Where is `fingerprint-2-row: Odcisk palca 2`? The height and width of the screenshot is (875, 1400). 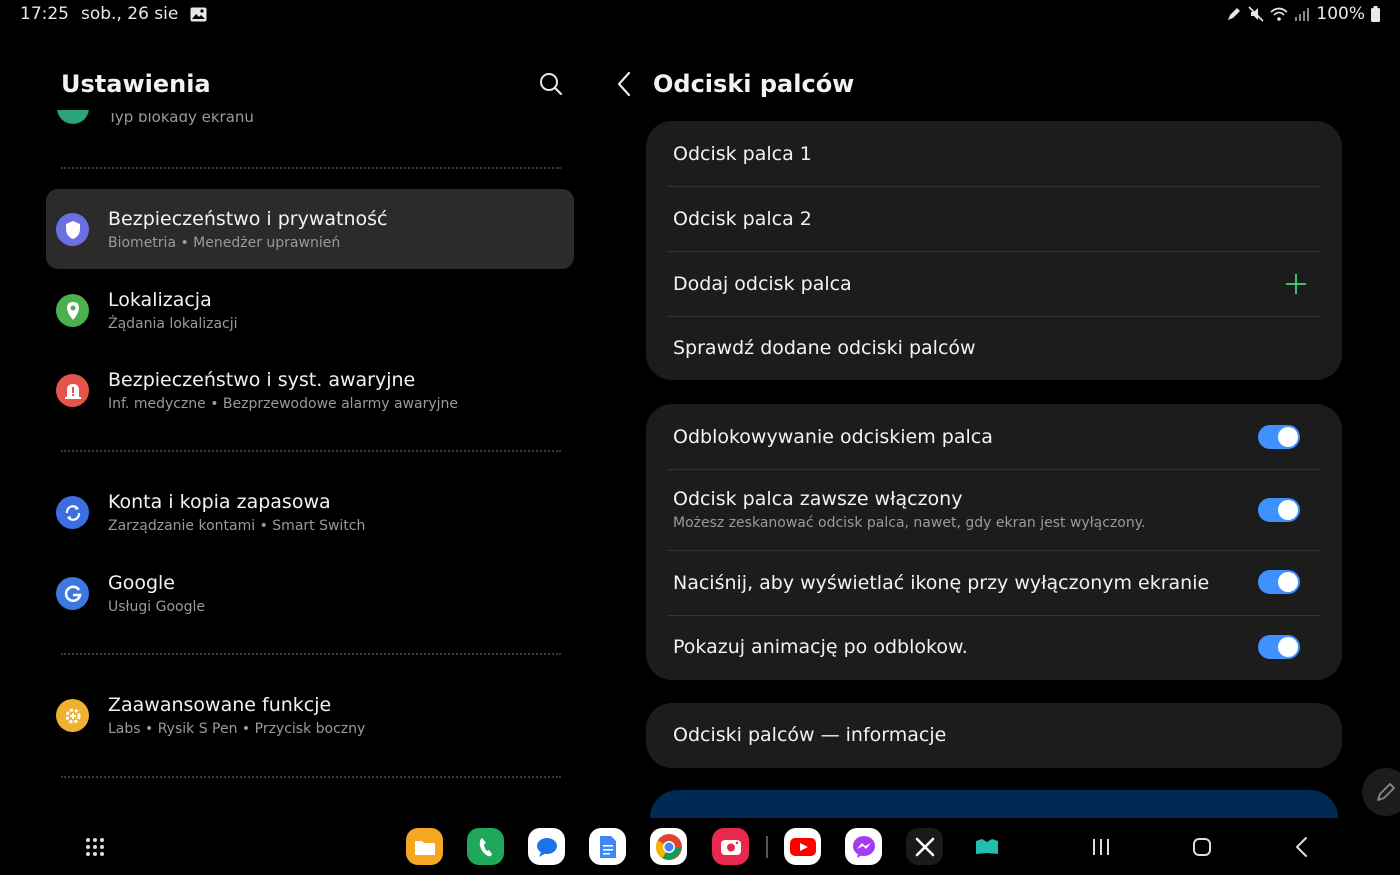 fingerprint-2-row: Odcisk palca 2 is located at coordinates (994, 219).